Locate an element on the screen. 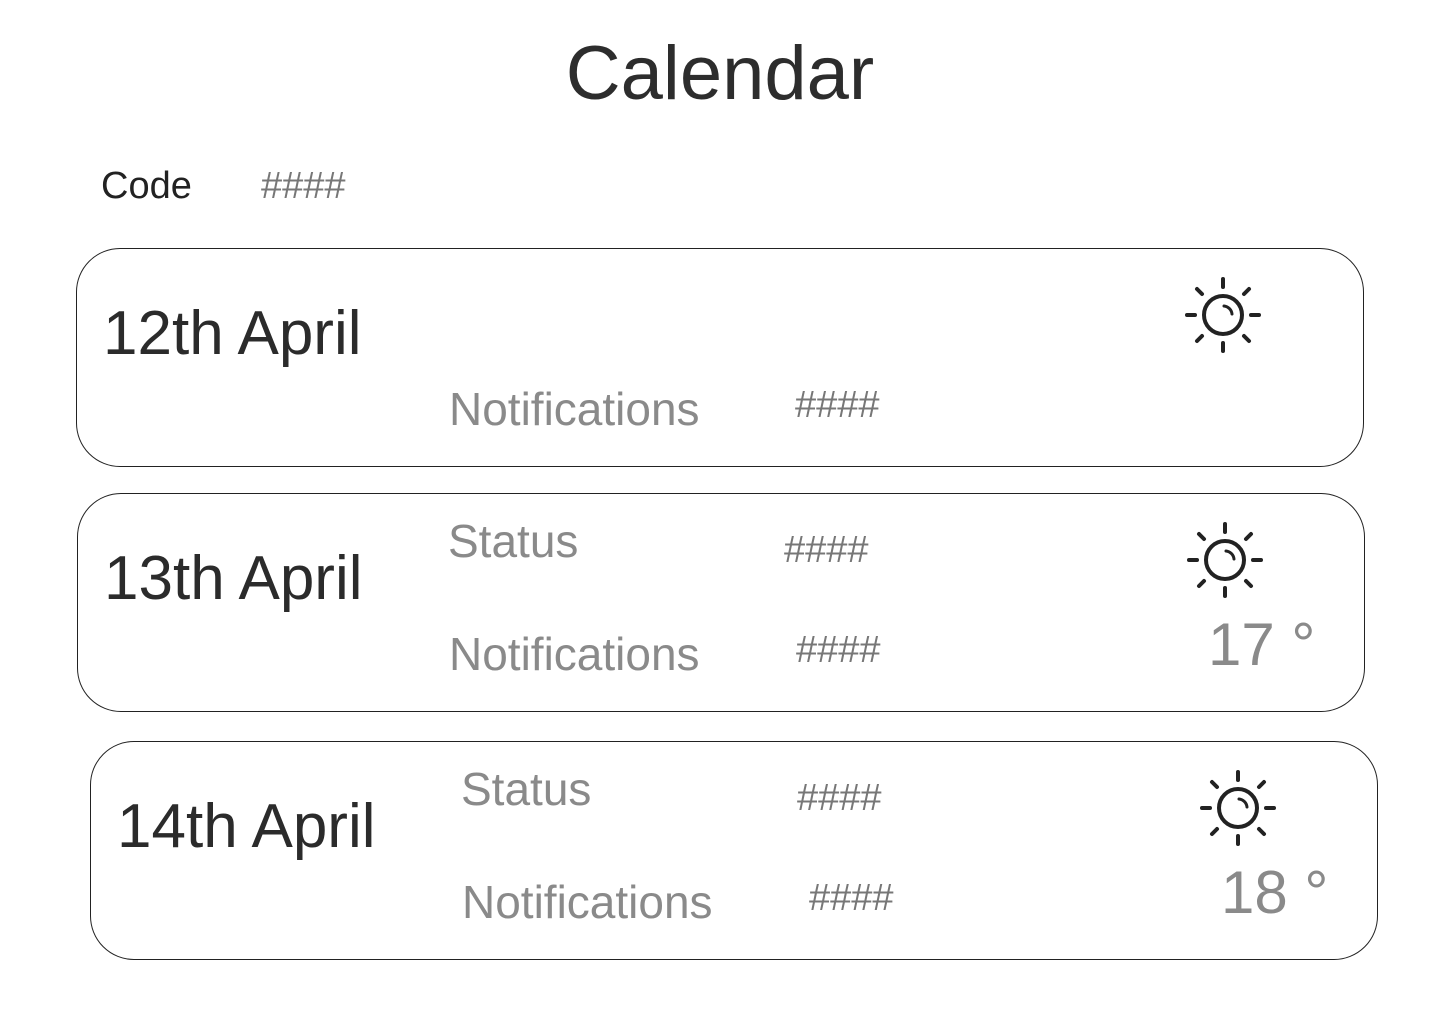 This screenshot has width=1440, height=1024. day-date: 14th April is located at coordinates (246, 826).